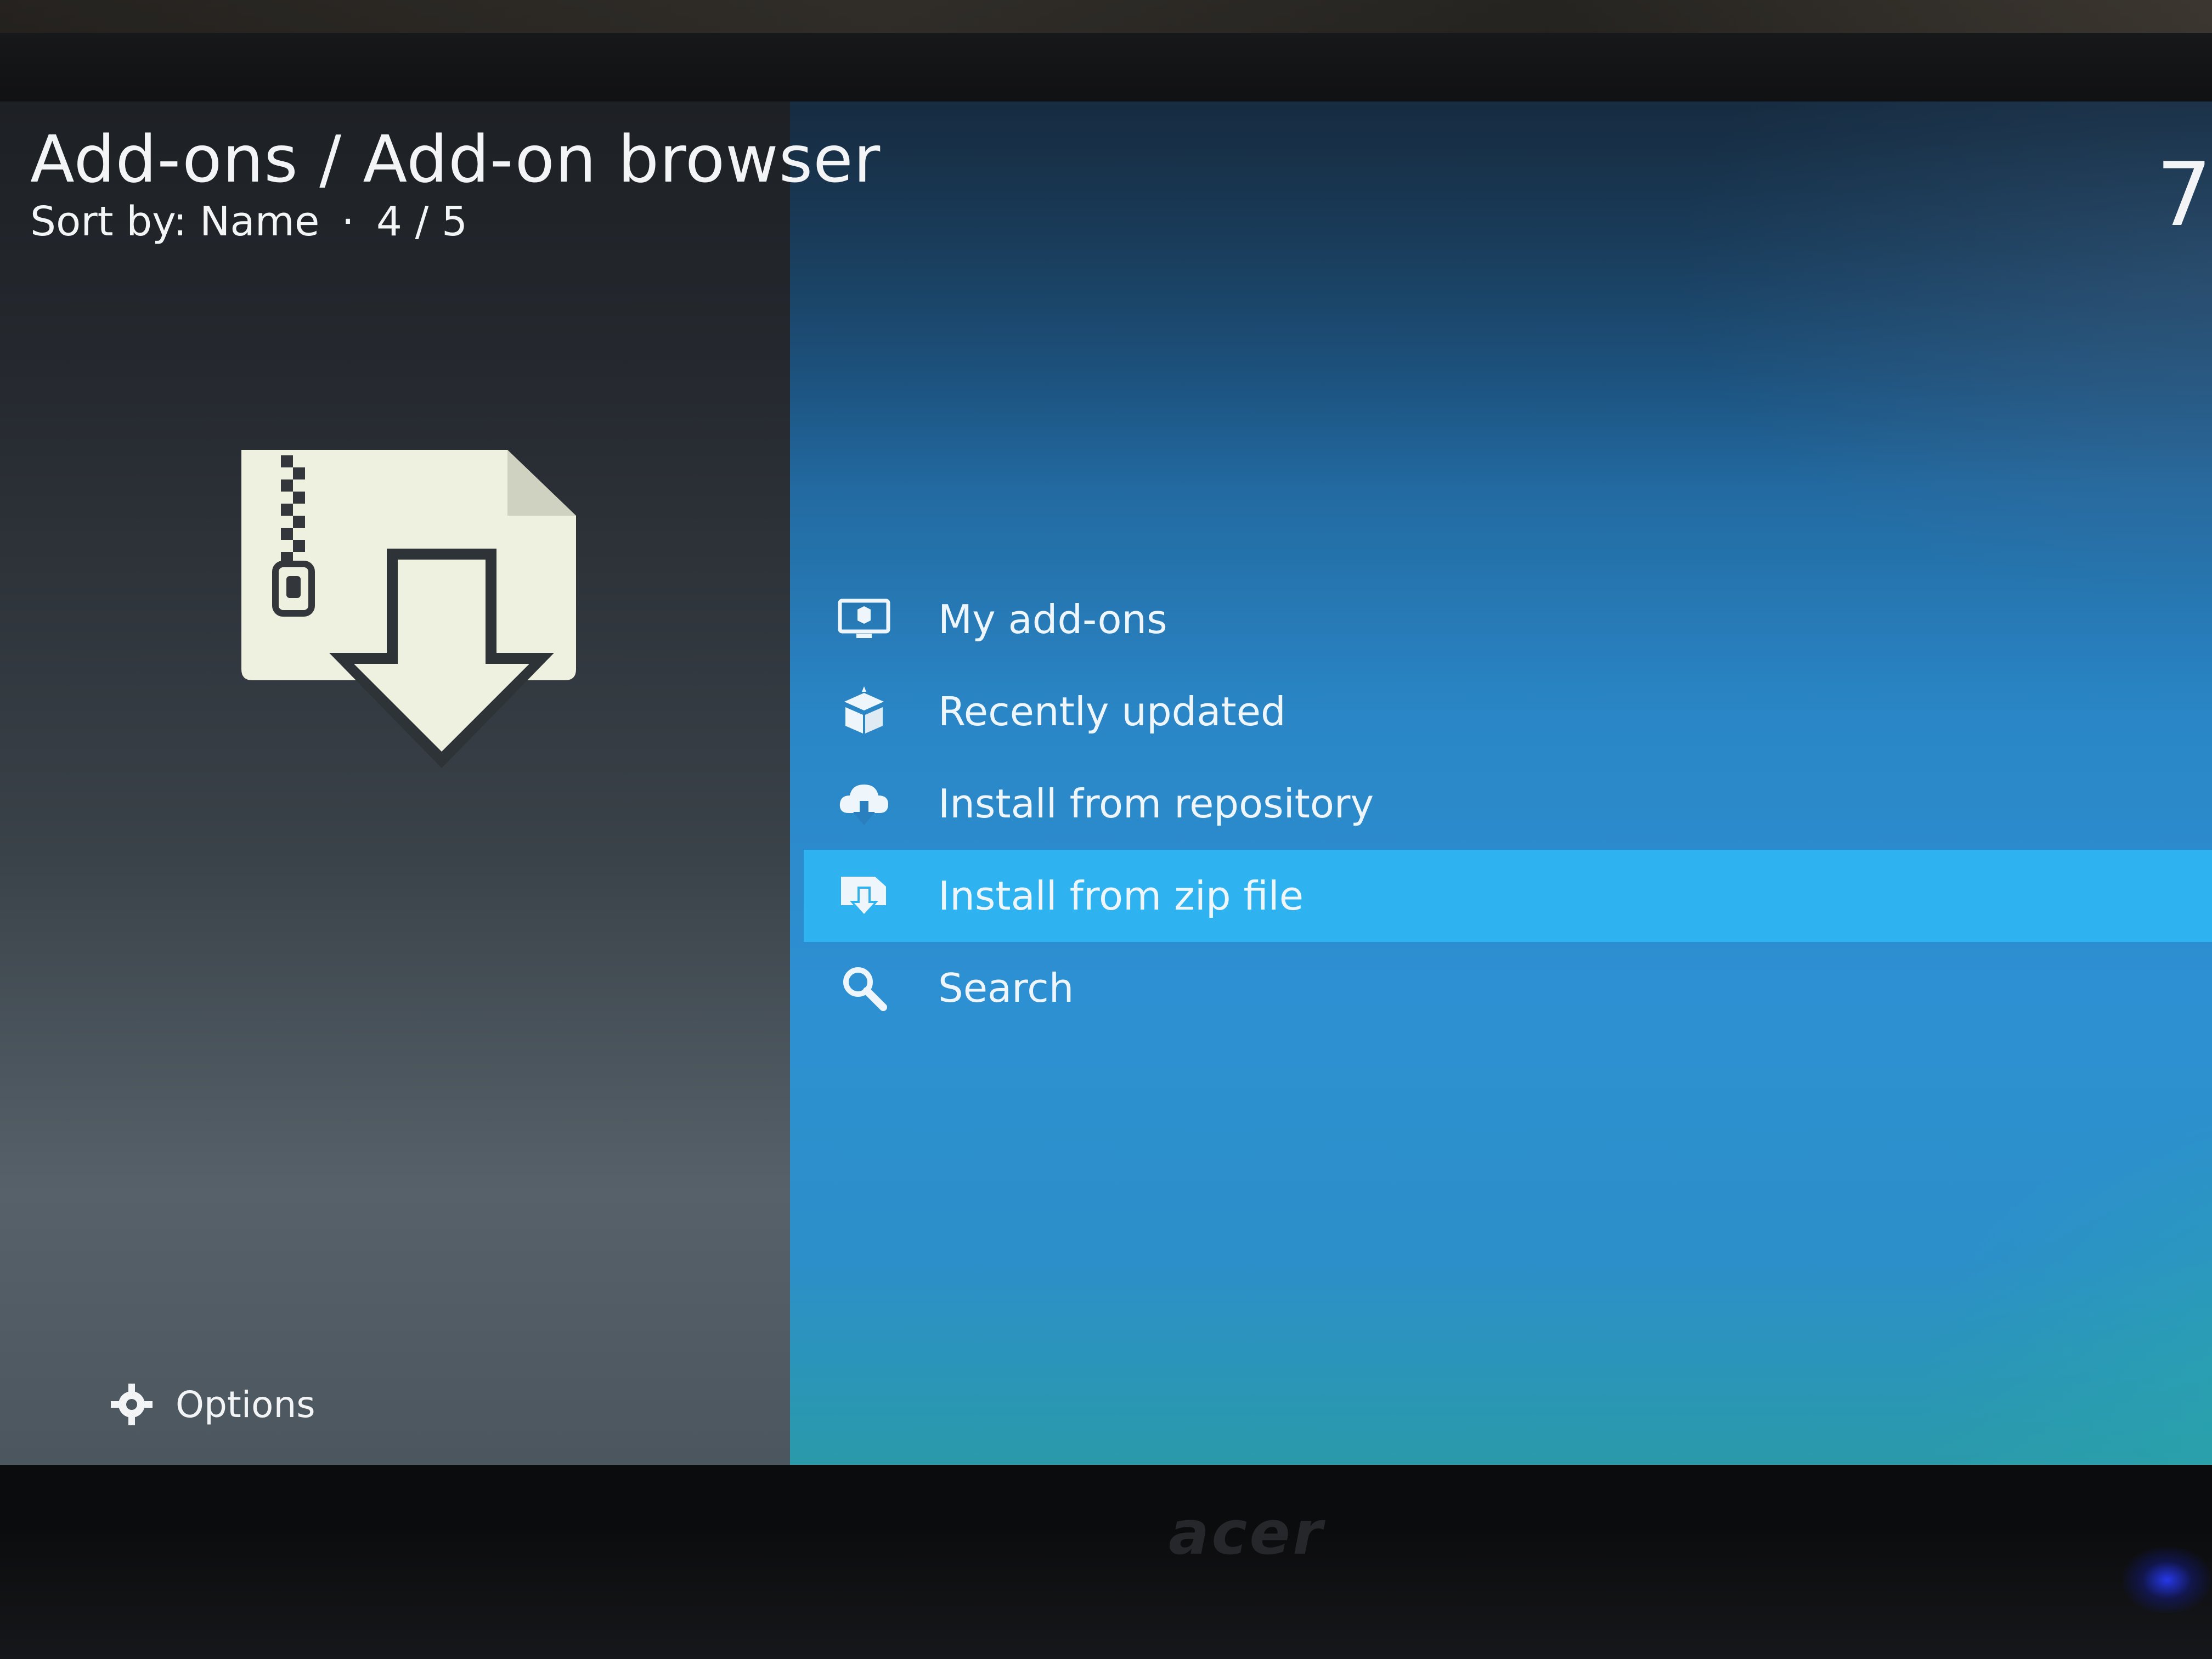  Describe the element at coordinates (175, 222) in the screenshot. I see `sort-label: Sort by: Name` at that location.